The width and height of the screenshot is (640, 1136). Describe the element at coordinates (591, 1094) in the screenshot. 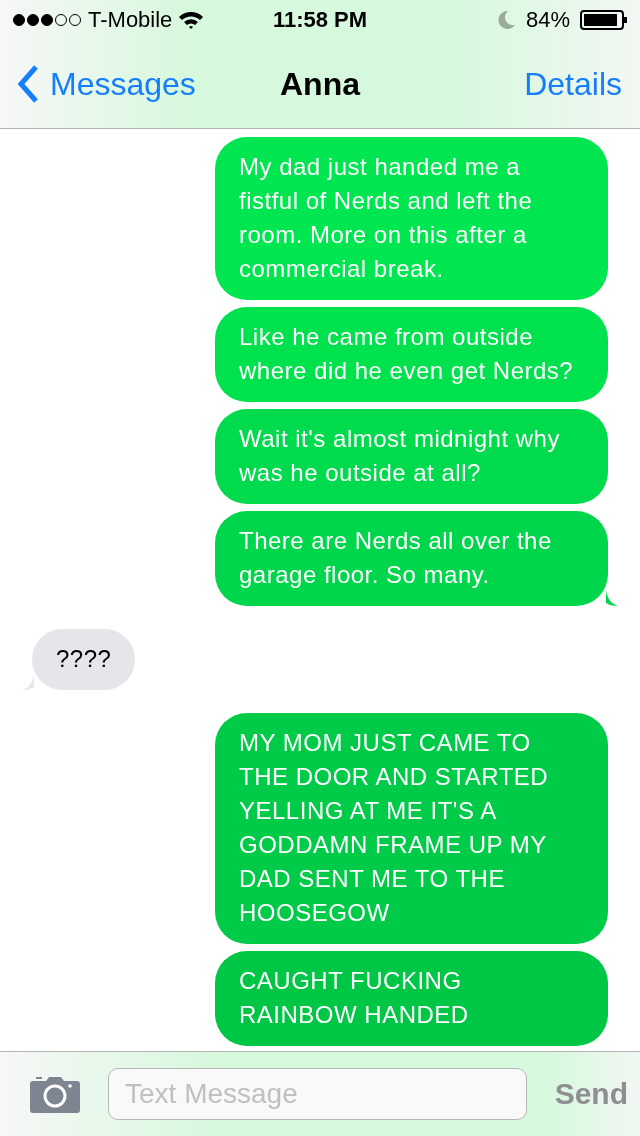

I see `send-button: Send` at that location.